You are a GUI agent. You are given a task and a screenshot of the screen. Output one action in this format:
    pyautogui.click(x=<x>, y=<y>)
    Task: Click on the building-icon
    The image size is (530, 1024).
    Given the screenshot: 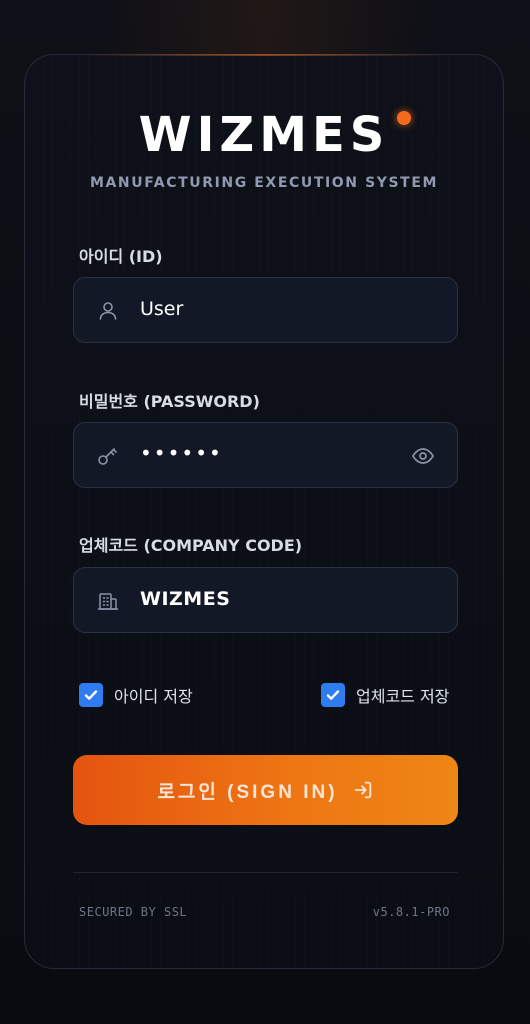 What is the action you would take?
    pyautogui.click(x=108, y=601)
    